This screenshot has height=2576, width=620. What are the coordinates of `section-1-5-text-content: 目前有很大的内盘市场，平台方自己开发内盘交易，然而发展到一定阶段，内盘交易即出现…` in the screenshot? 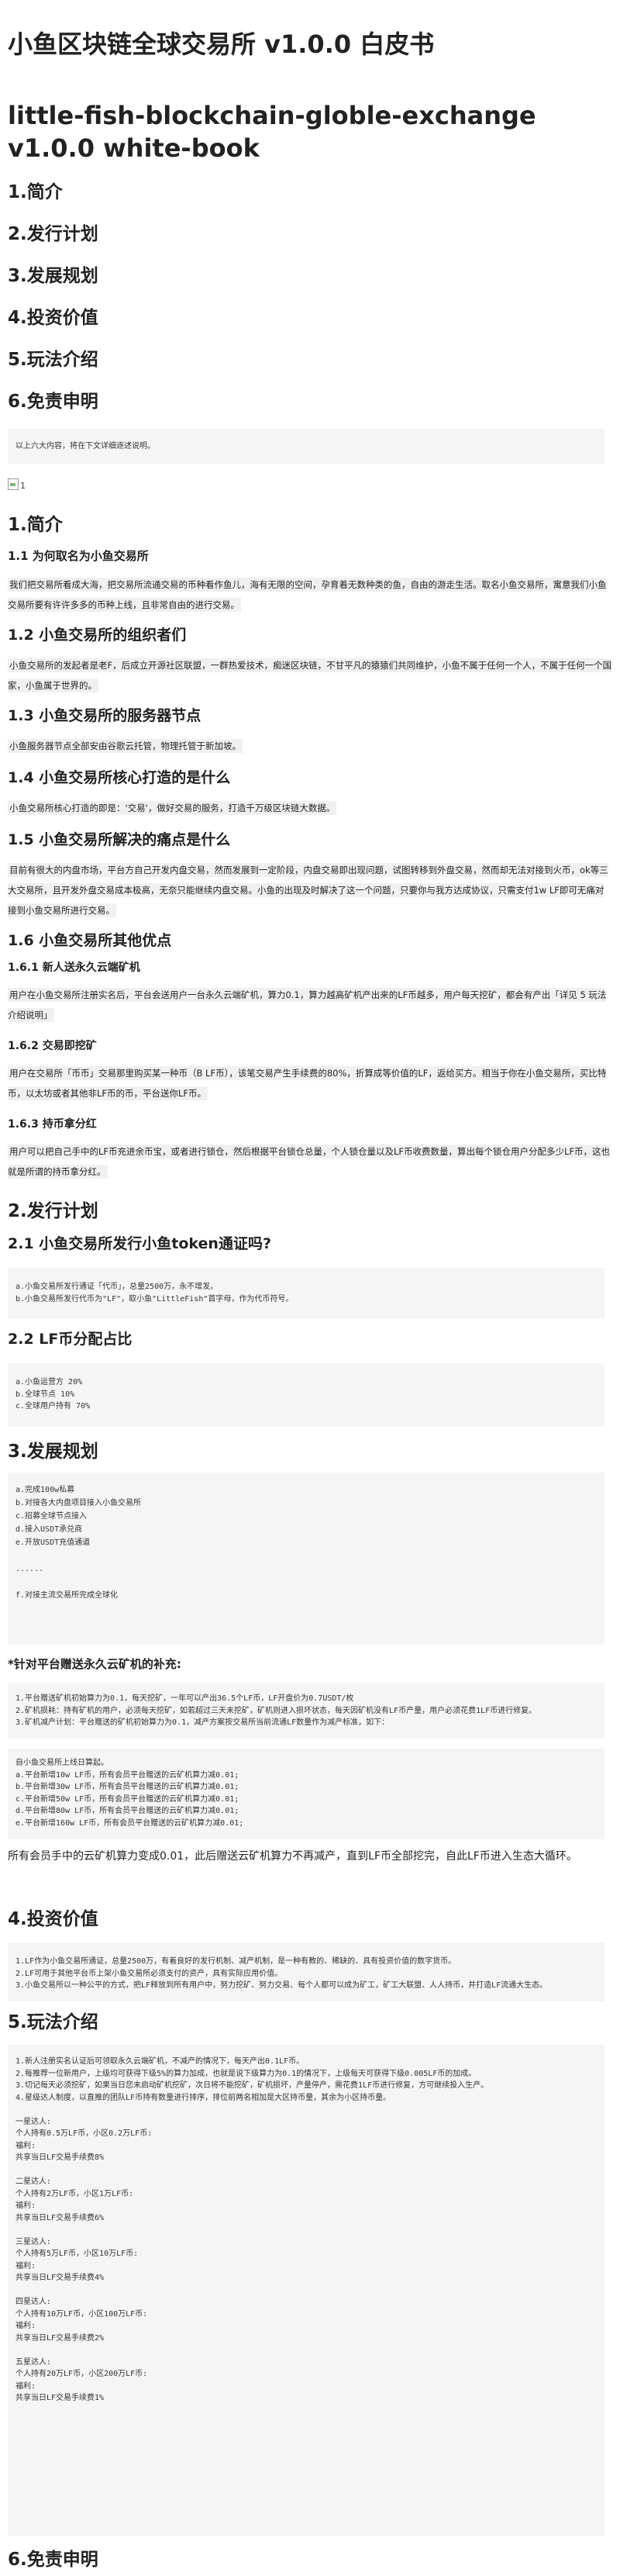 It's located at (308, 890).